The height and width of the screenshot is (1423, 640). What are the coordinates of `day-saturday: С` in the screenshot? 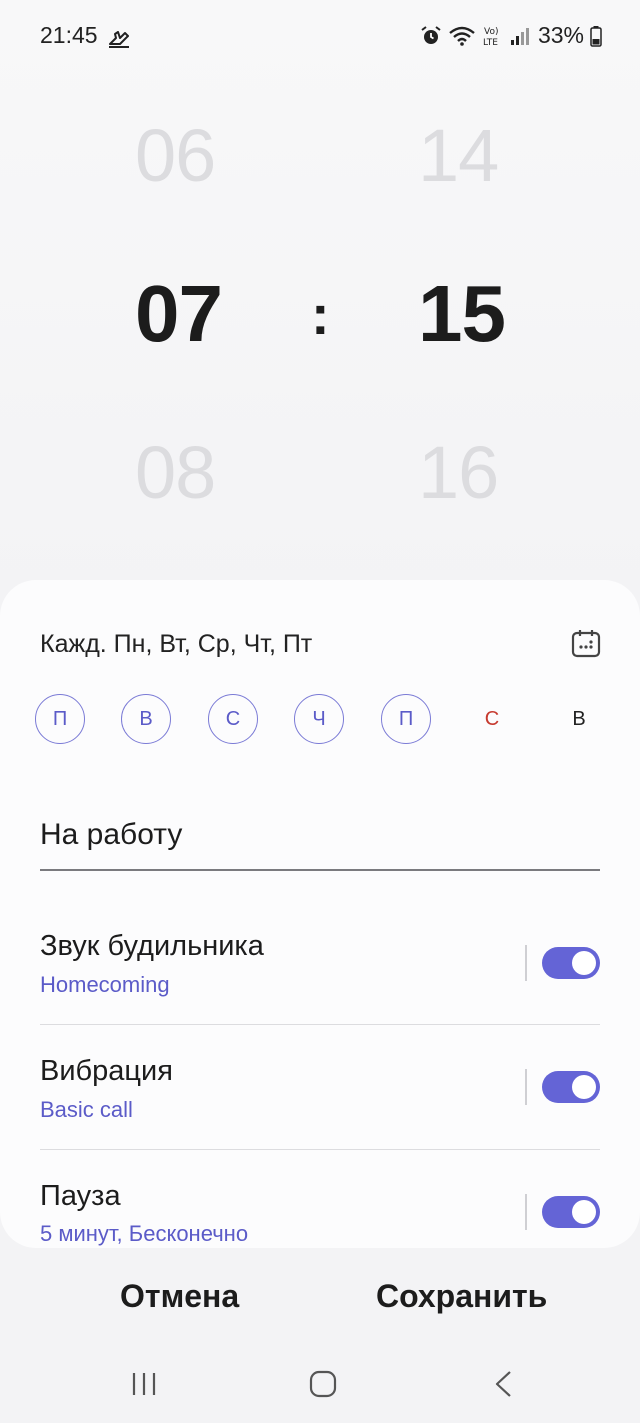 It's located at (492, 719).